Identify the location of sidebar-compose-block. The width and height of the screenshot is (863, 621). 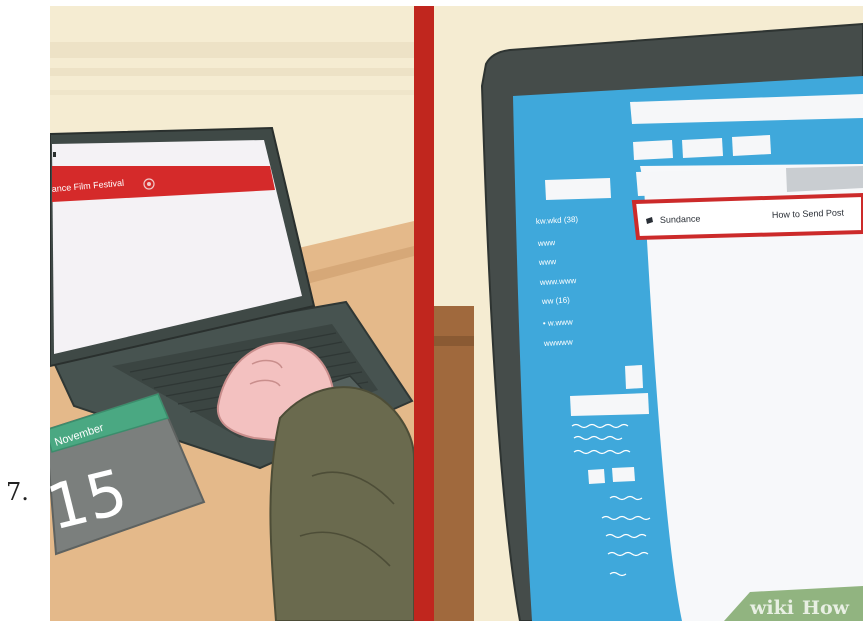
(578, 189).